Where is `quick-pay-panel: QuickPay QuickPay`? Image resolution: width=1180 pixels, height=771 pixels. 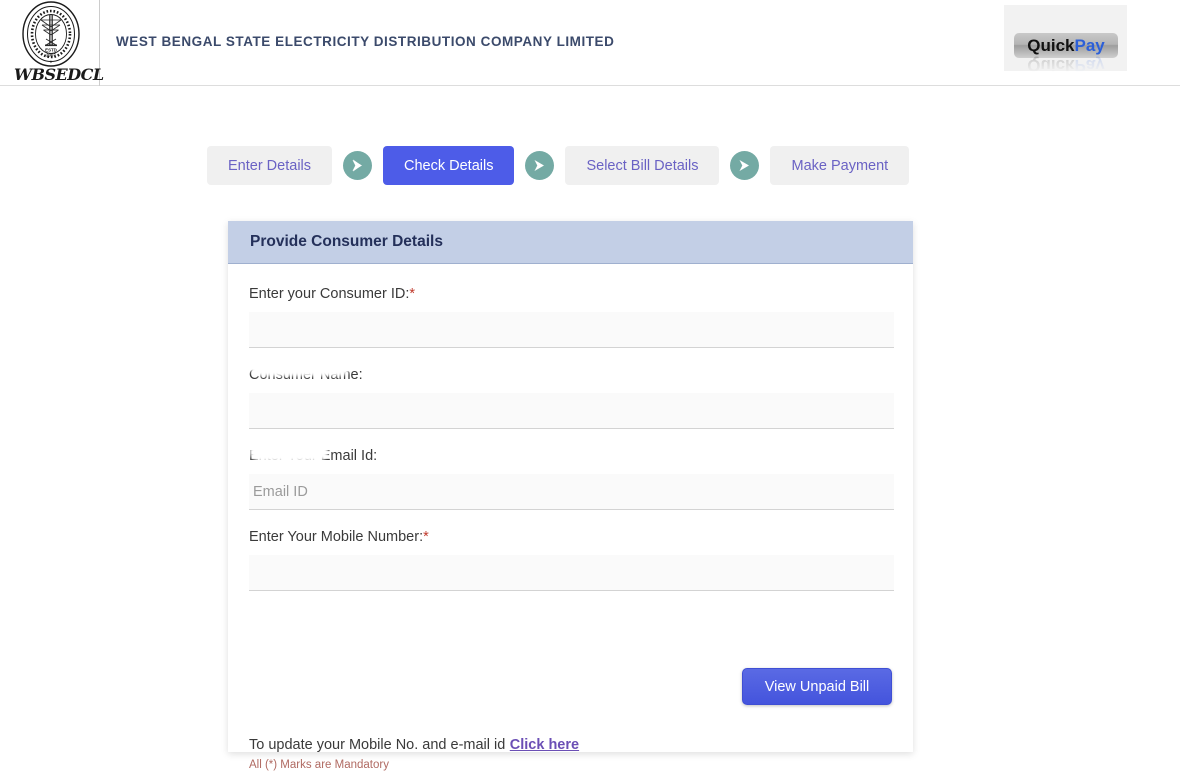
quick-pay-panel: QuickPay QuickPay is located at coordinates (1065, 38).